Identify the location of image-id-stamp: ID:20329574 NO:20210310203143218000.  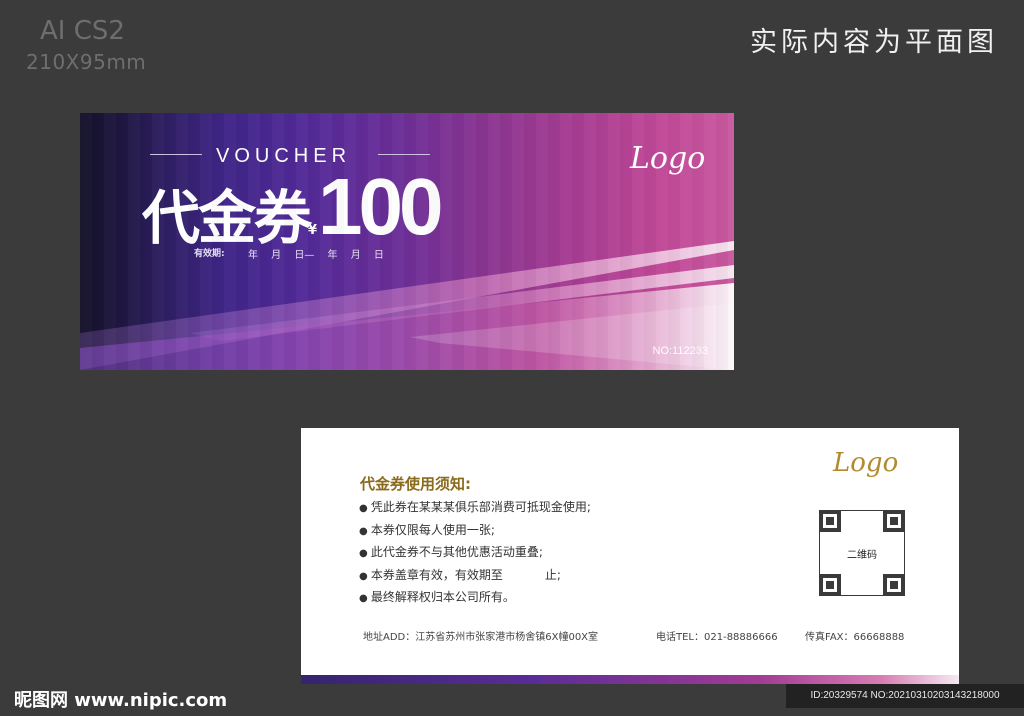
(905, 696).